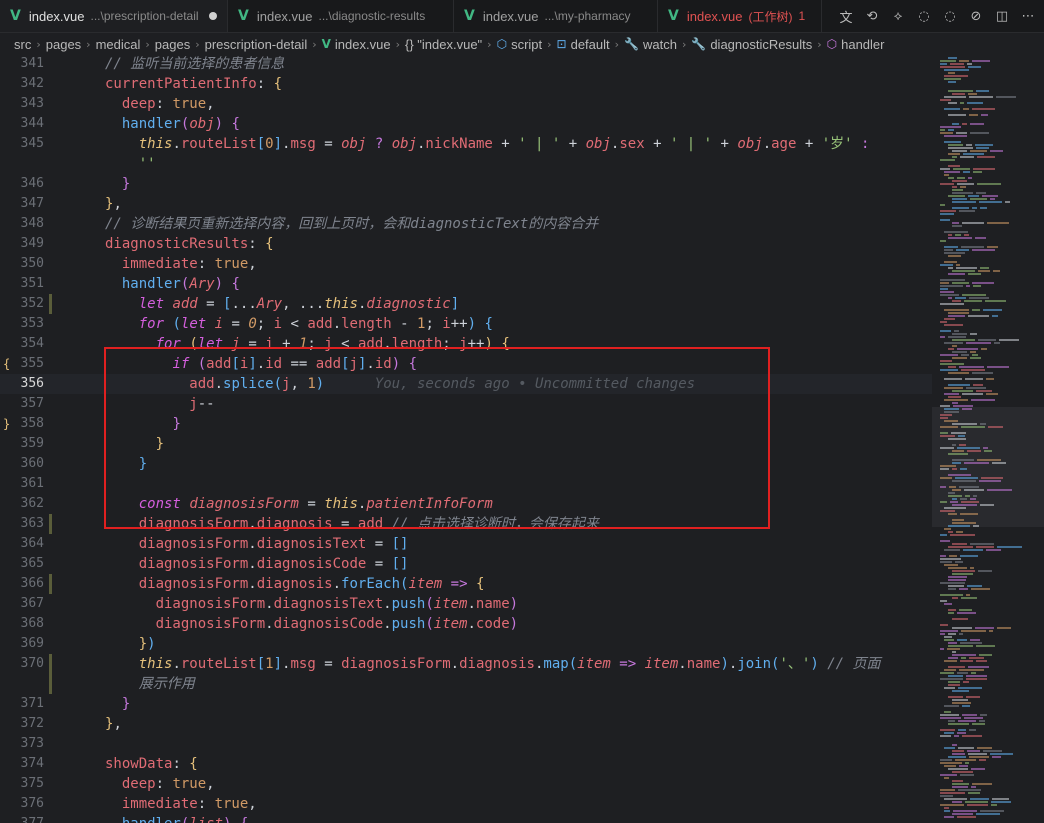  I want to click on tab-prescription-detail: V index.vue ...\prescription-detail, so click(114, 16).